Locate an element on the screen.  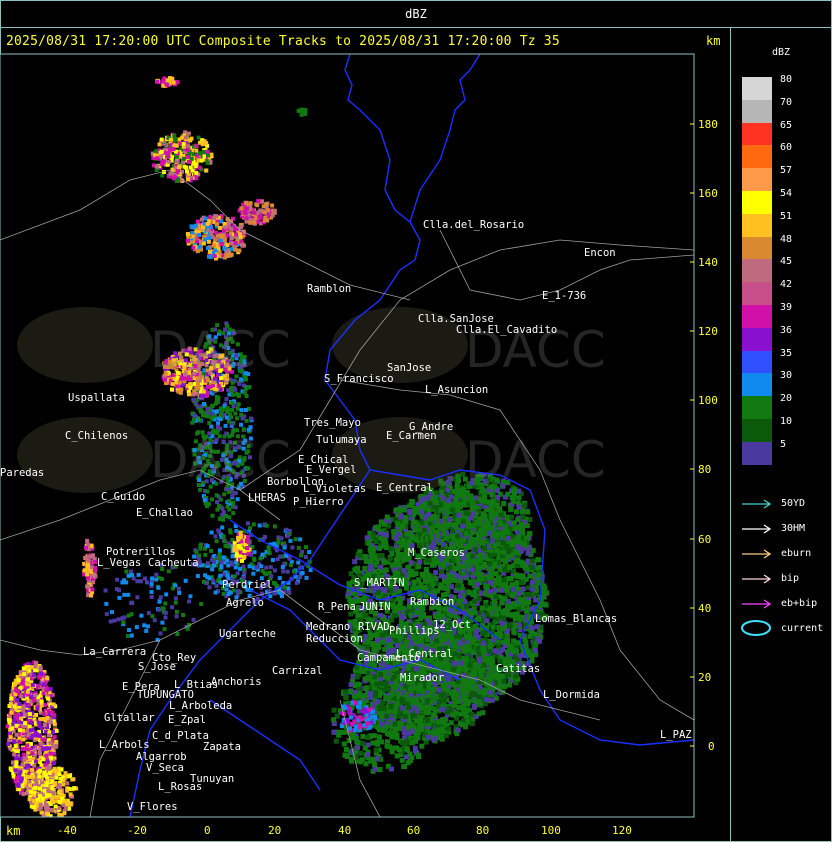
place-label: Tres_Mayo is located at coordinates (332, 423).